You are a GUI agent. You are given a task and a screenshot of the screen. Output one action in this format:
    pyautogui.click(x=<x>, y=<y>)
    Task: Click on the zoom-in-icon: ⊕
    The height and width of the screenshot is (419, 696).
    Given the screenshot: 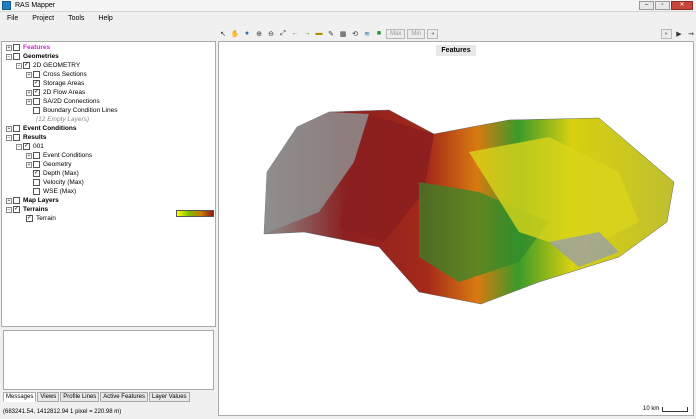 What is the action you would take?
    pyautogui.click(x=259, y=34)
    